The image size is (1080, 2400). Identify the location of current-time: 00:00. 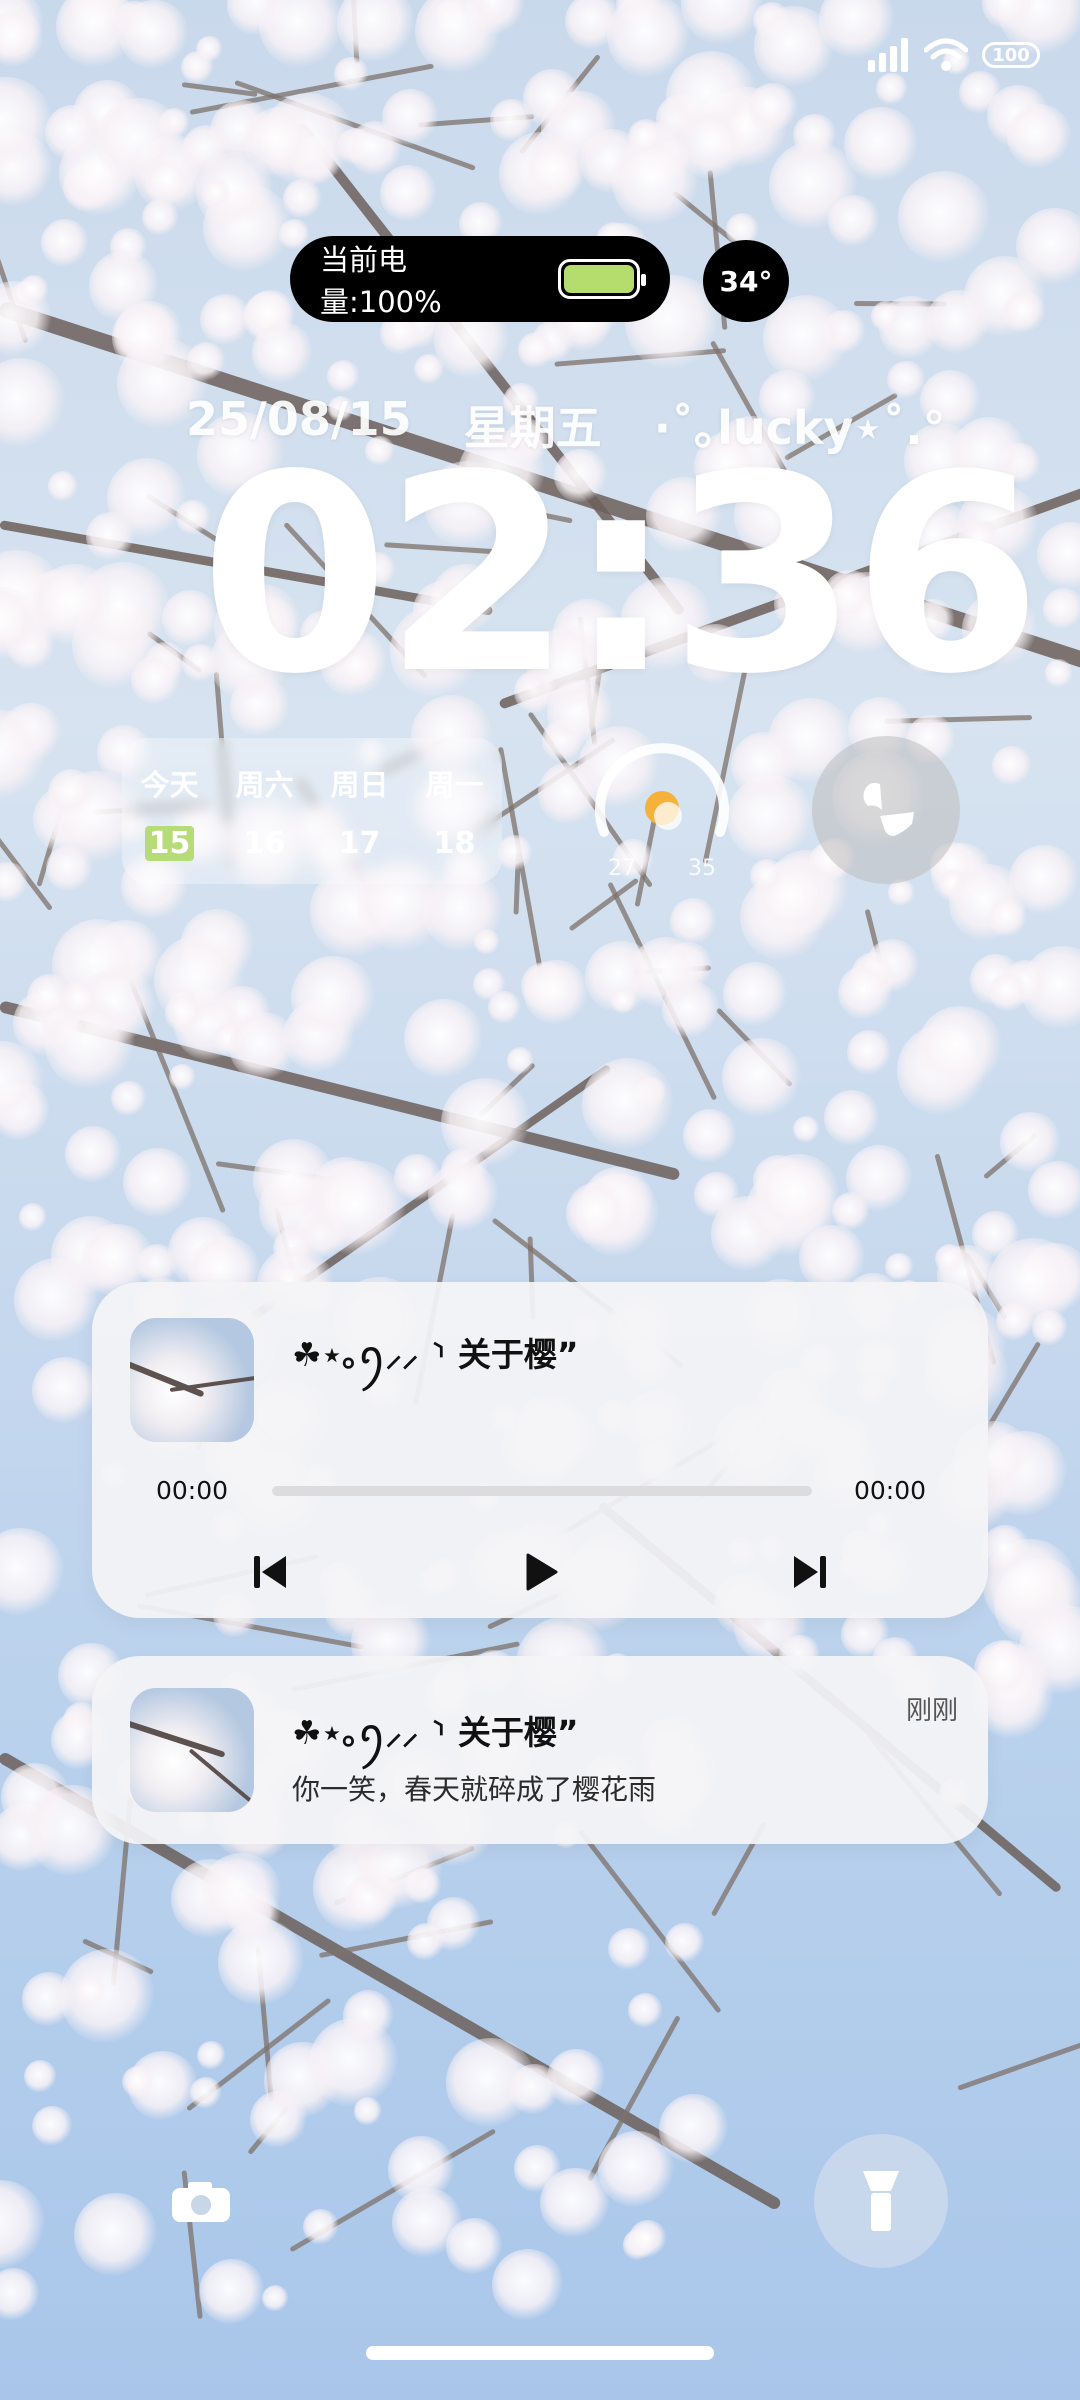
(192, 1490).